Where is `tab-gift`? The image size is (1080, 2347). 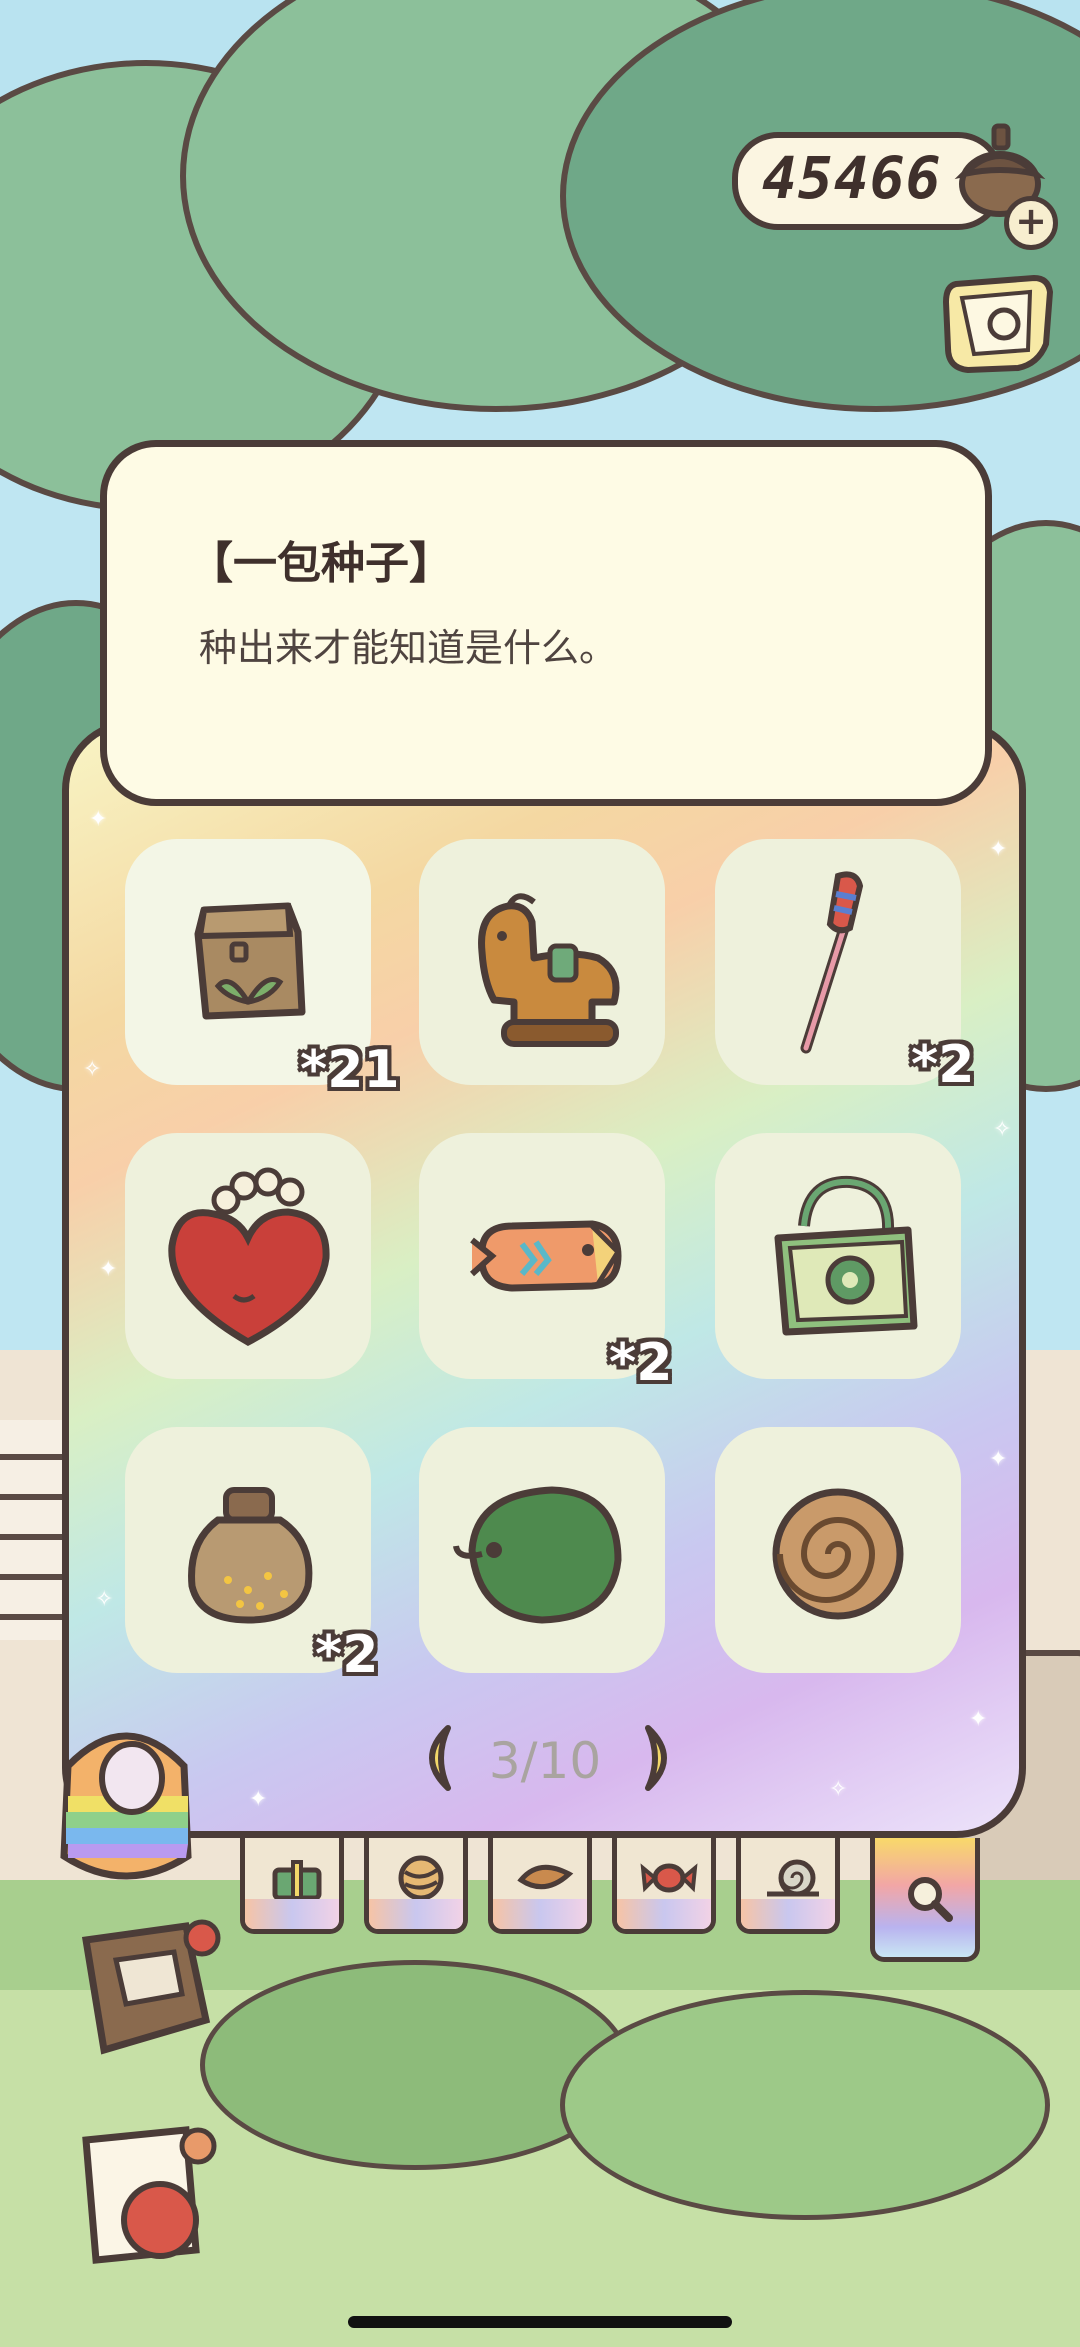
tab-gift is located at coordinates (292, 1886).